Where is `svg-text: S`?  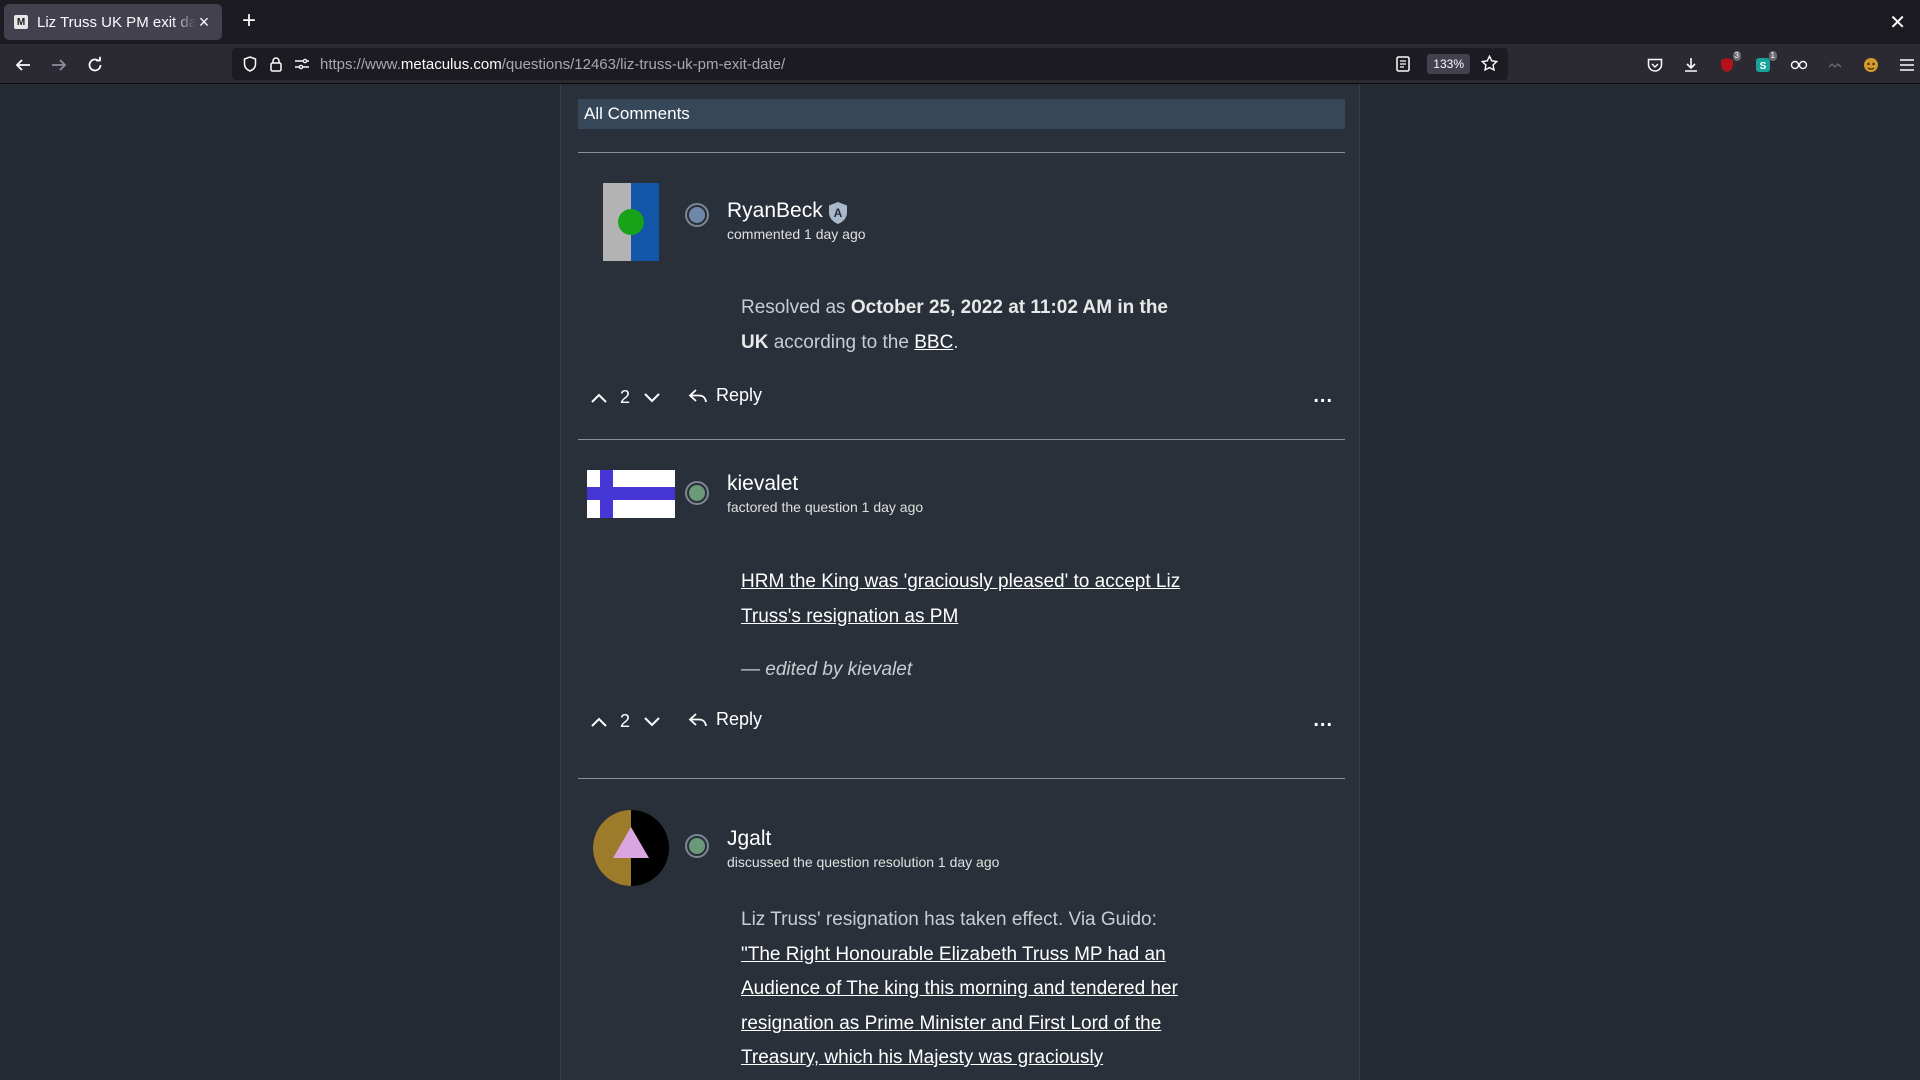
svg-text: S is located at coordinates (1763, 66).